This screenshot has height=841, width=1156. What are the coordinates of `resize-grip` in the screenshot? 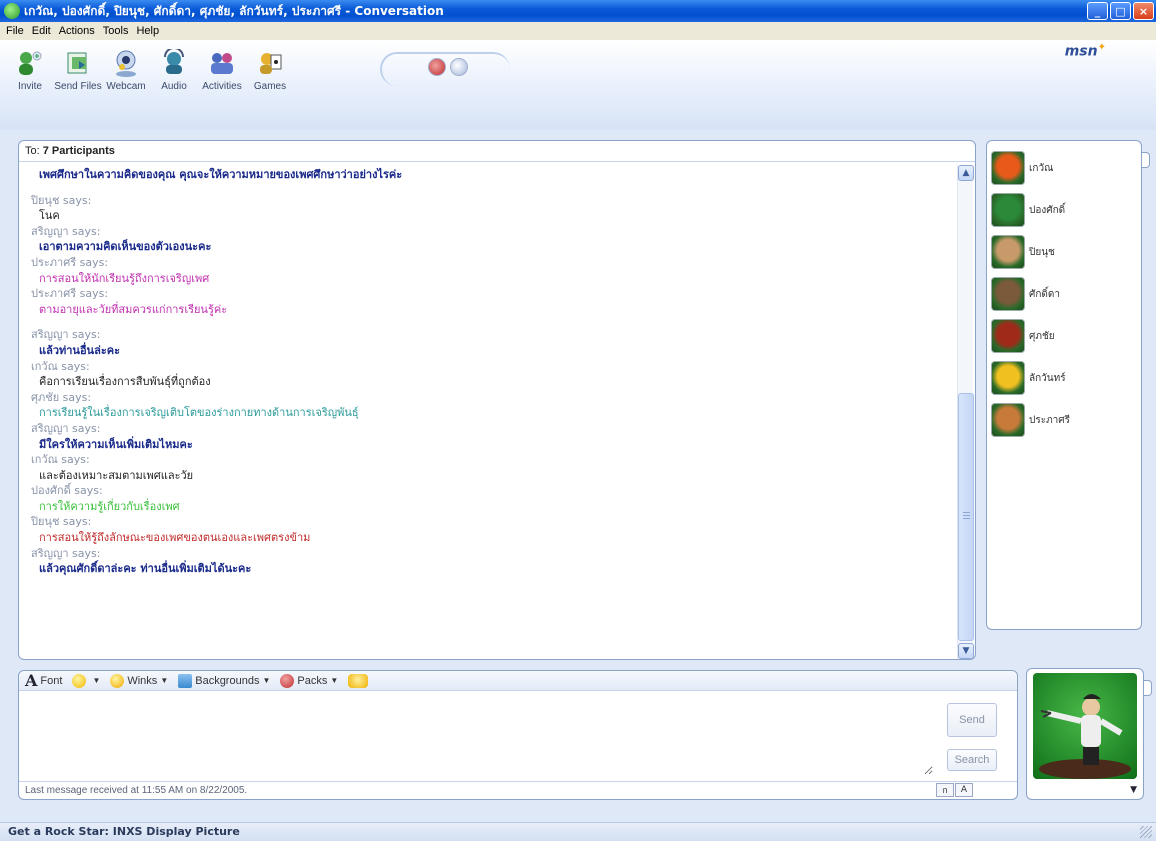 It's located at (1146, 832).